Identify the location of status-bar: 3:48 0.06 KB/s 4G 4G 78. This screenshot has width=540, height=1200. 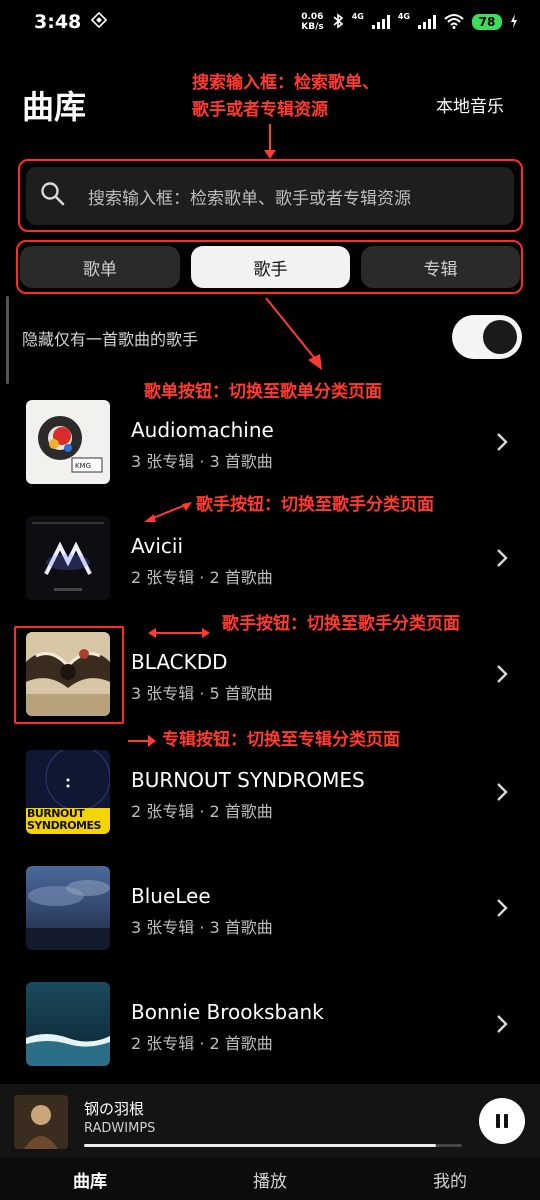
(270, 22).